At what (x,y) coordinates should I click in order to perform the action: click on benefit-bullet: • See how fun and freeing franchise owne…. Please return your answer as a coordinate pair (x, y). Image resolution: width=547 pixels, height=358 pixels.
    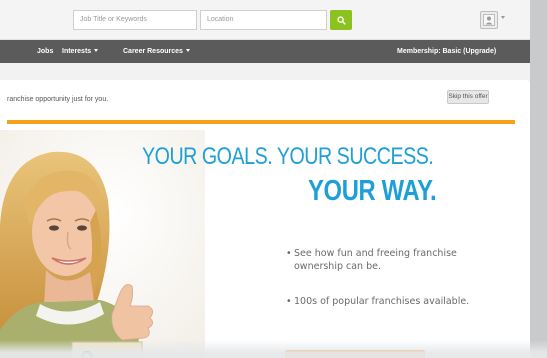
    Looking at the image, I should click on (381, 260).